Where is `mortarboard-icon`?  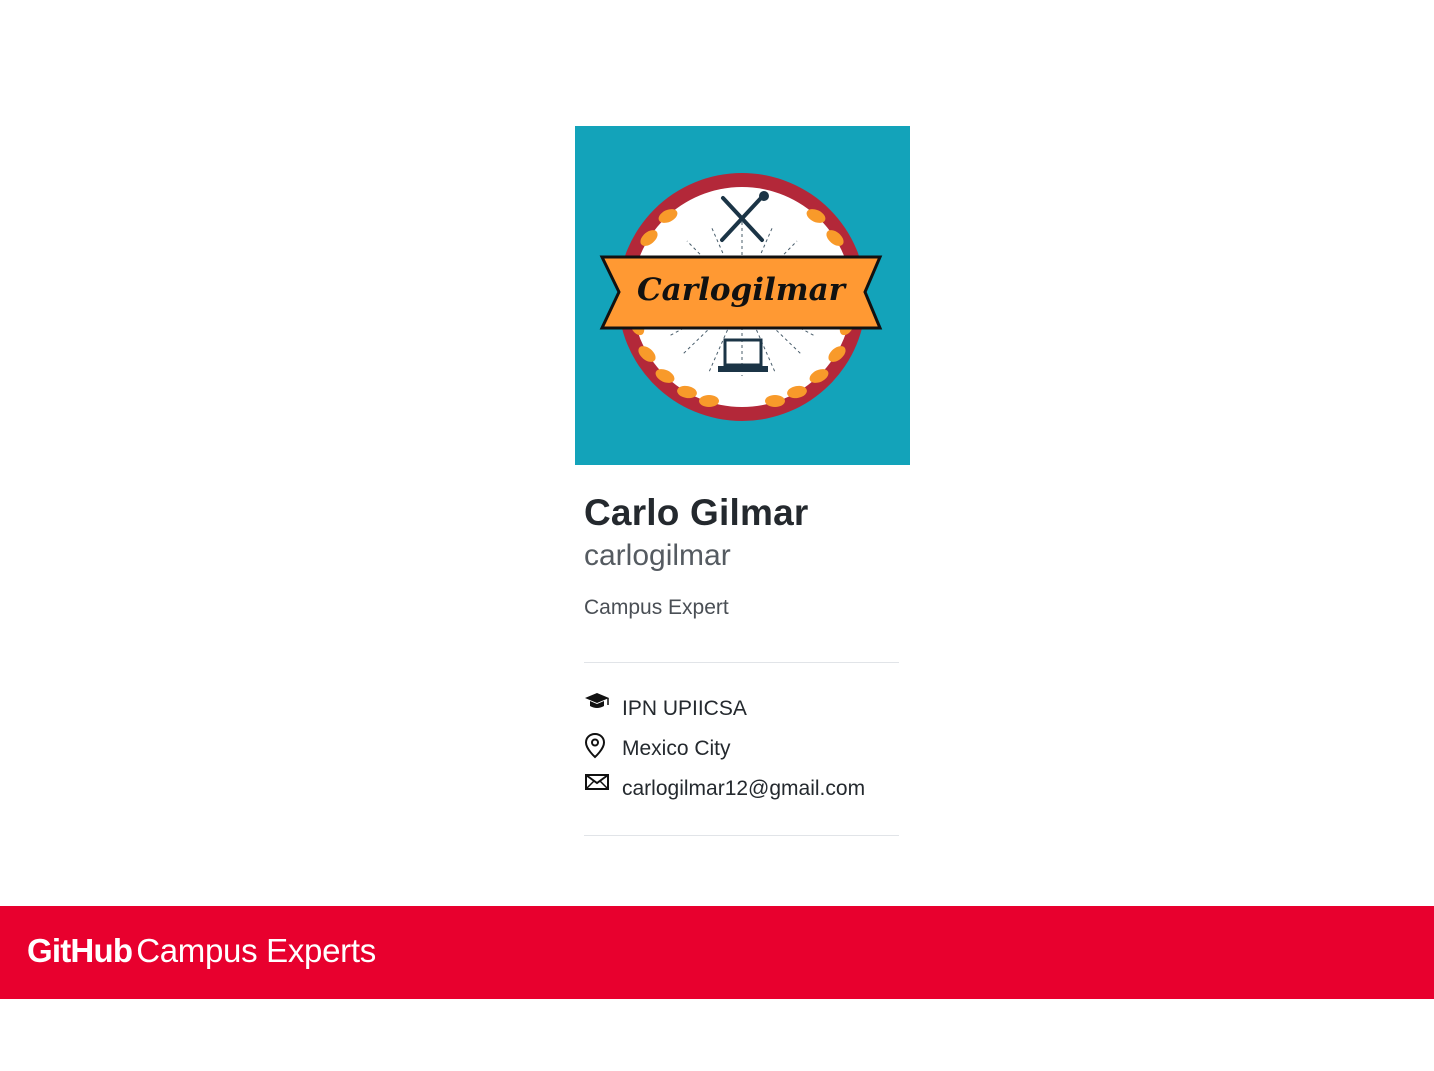 mortarboard-icon is located at coordinates (597, 705).